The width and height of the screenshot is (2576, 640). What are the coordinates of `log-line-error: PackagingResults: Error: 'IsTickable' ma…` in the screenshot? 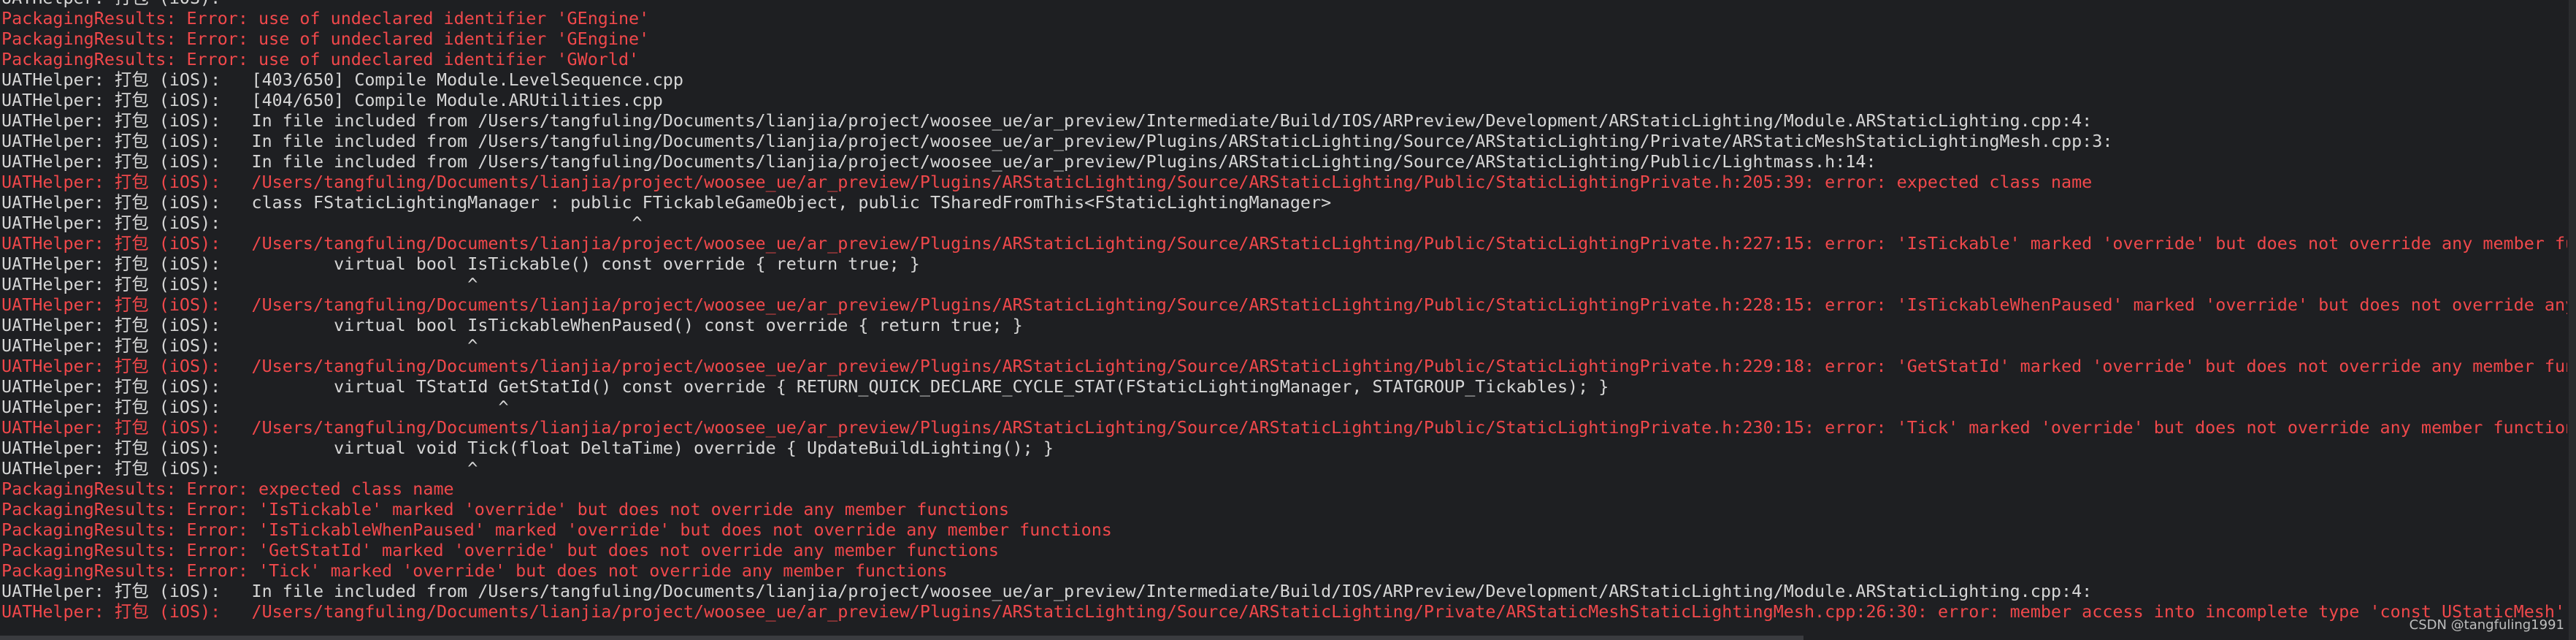 It's located at (505, 509).